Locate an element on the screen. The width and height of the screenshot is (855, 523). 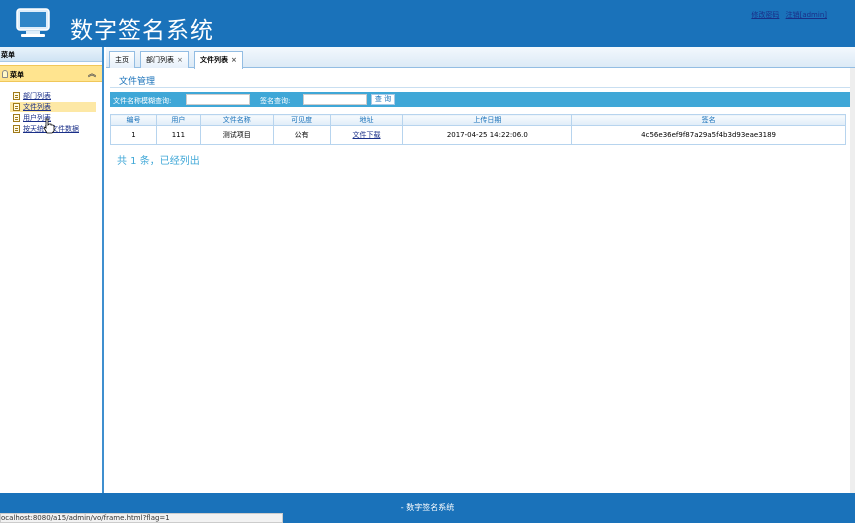
column-header-address: 地址 is located at coordinates (366, 120).